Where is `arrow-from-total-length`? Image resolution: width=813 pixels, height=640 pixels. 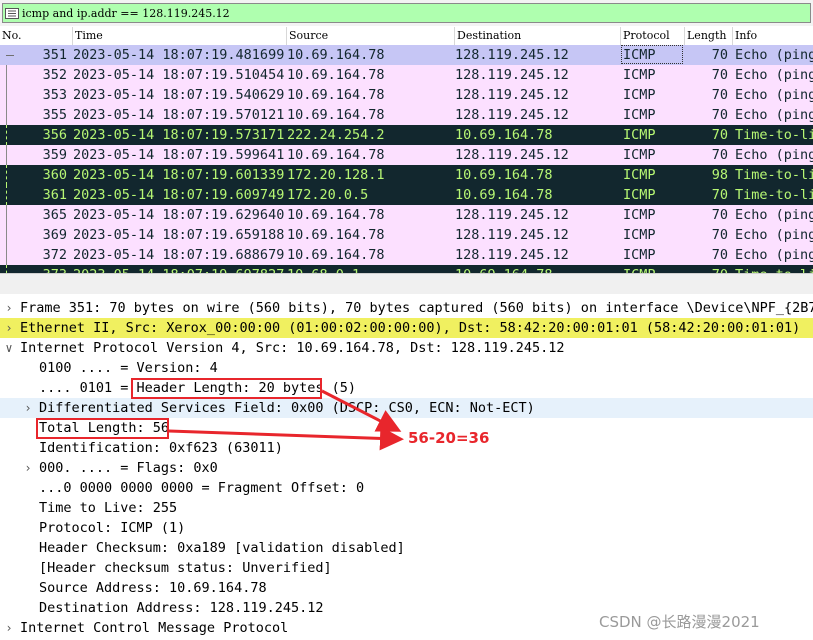 arrow-from-total-length is located at coordinates (286, 438).